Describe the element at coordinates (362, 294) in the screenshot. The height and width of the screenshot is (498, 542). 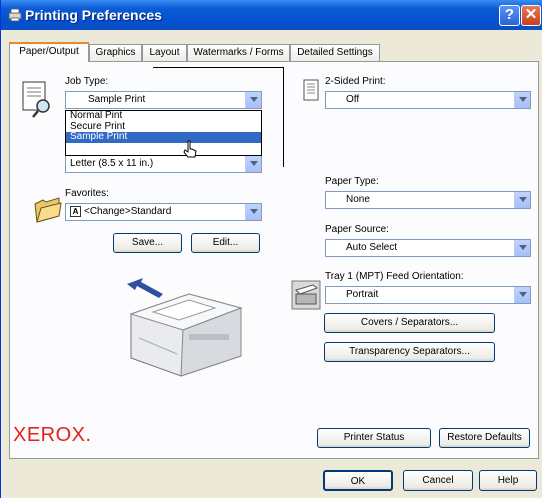
I see `feed-orientation-value: Portrait` at that location.